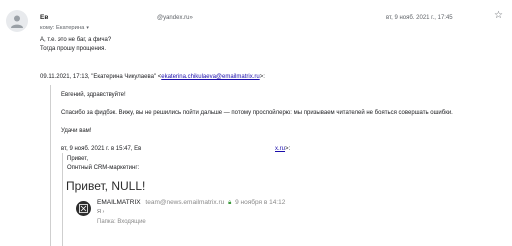  I want to click on lock-icon: 🔒︎, so click(230, 203).